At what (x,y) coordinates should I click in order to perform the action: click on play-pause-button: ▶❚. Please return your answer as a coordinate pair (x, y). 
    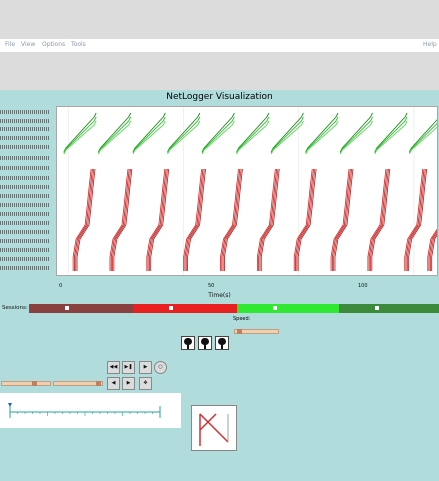
    Looking at the image, I should click on (128, 367).